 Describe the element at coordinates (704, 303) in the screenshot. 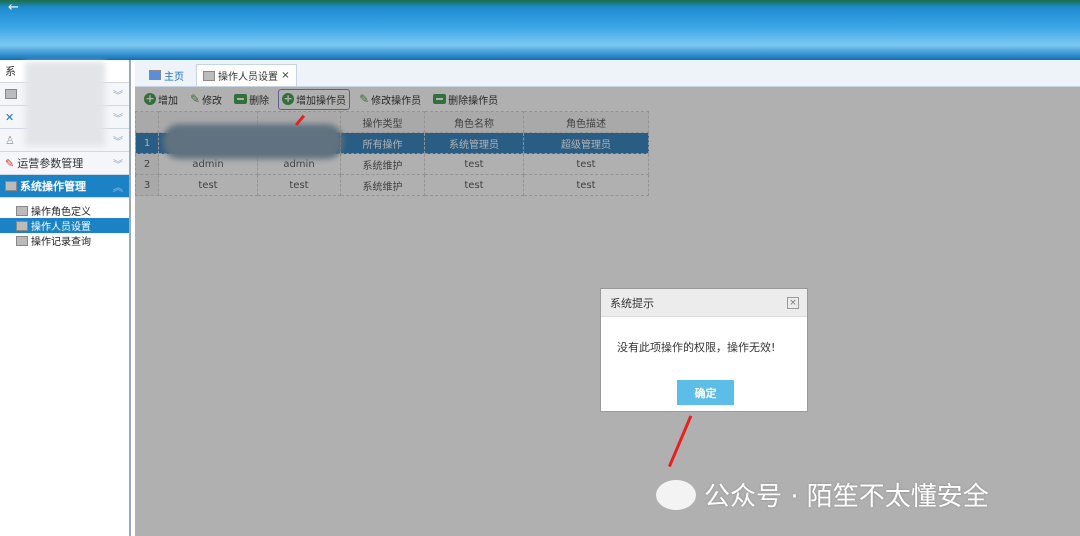

I see `dialog-header: 系统提示 ×` at that location.